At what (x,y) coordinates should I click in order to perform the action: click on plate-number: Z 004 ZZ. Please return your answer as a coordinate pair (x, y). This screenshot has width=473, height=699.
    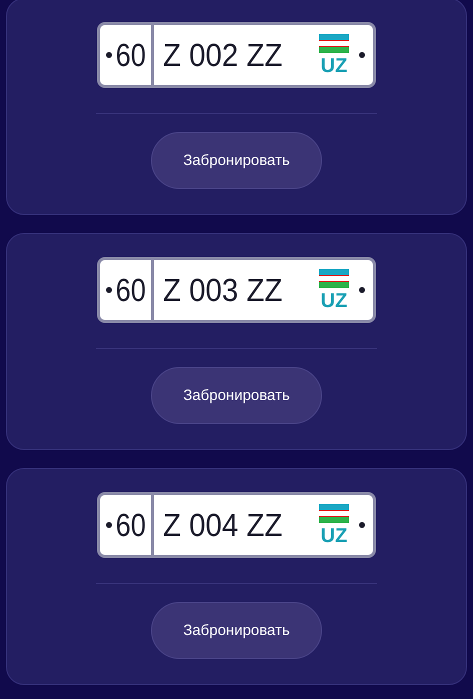
    Looking at the image, I should click on (222, 525).